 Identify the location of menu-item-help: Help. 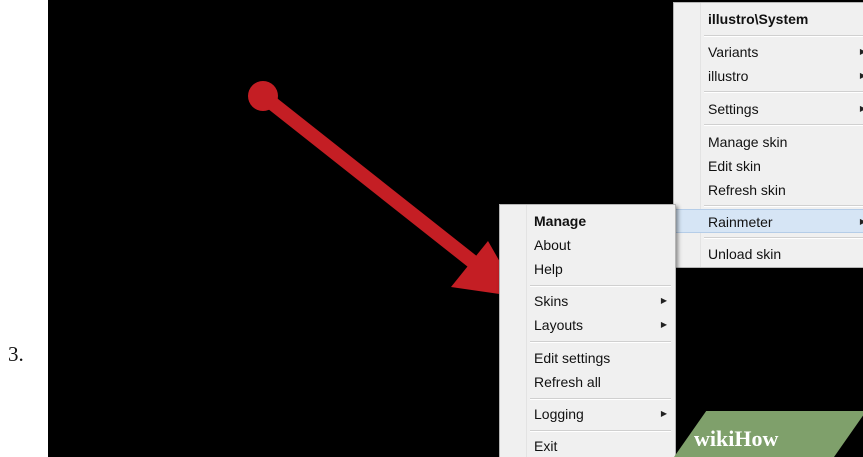
(587, 269).